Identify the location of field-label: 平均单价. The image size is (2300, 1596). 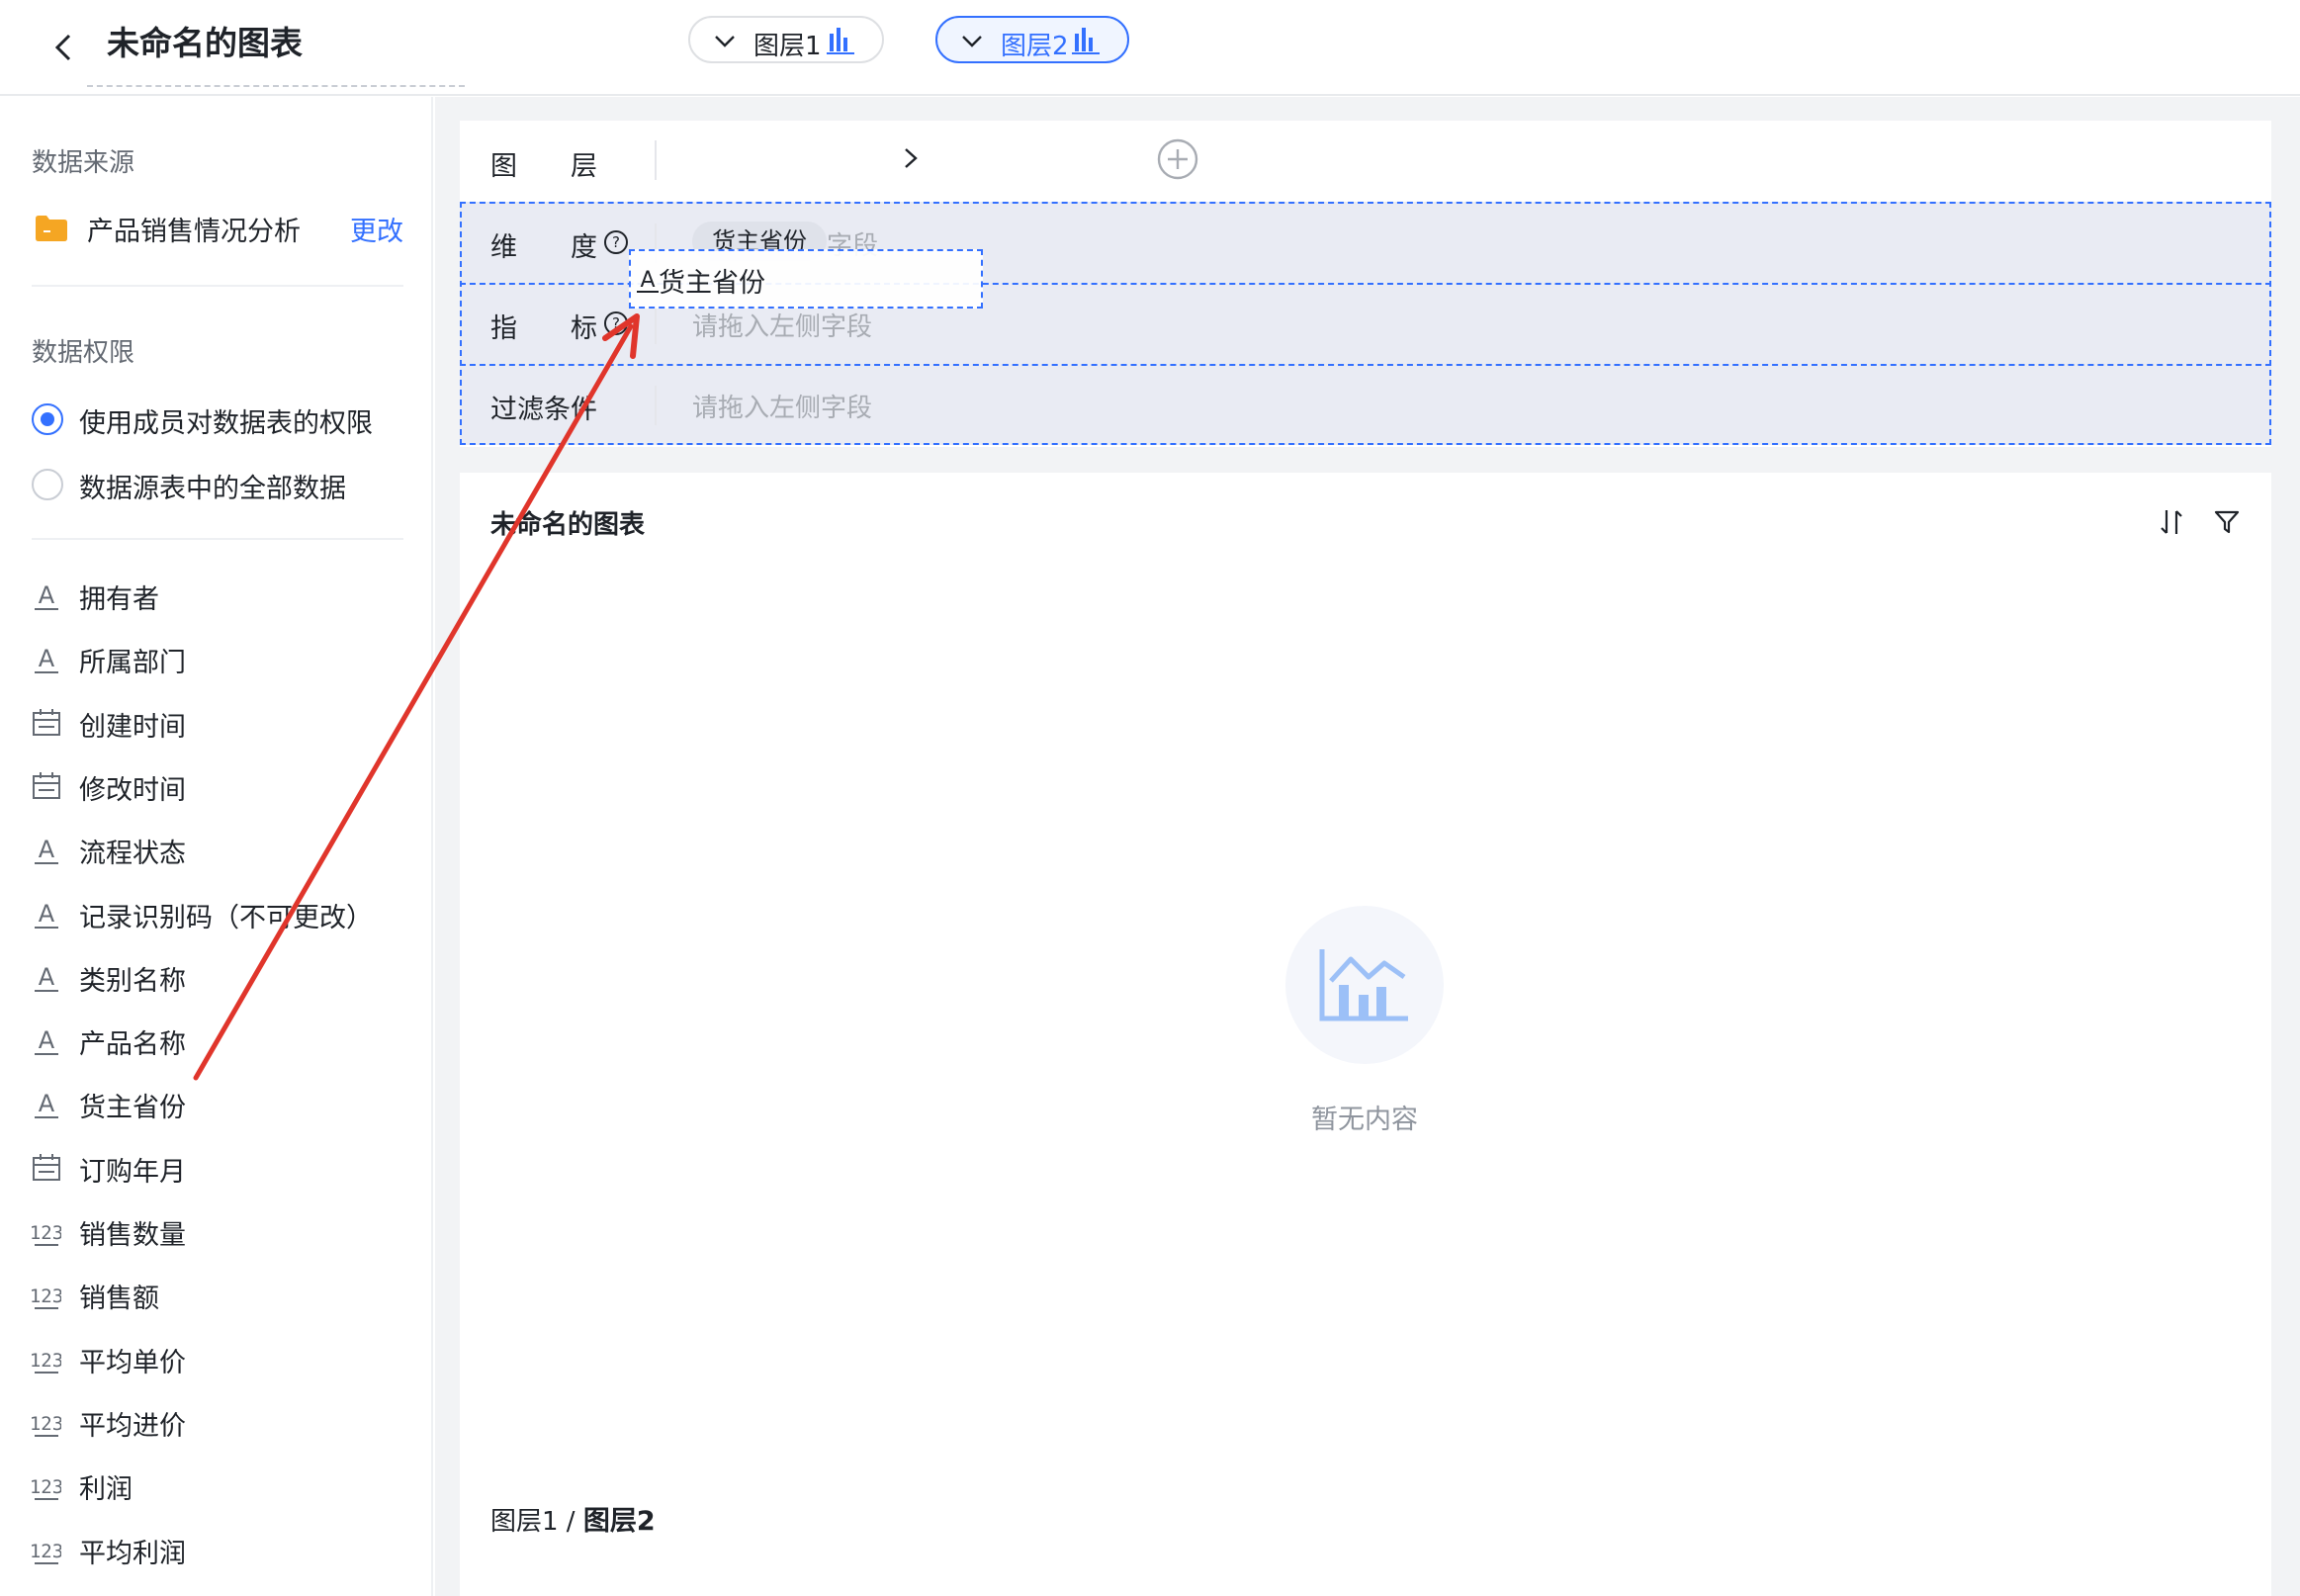
(132, 1362).